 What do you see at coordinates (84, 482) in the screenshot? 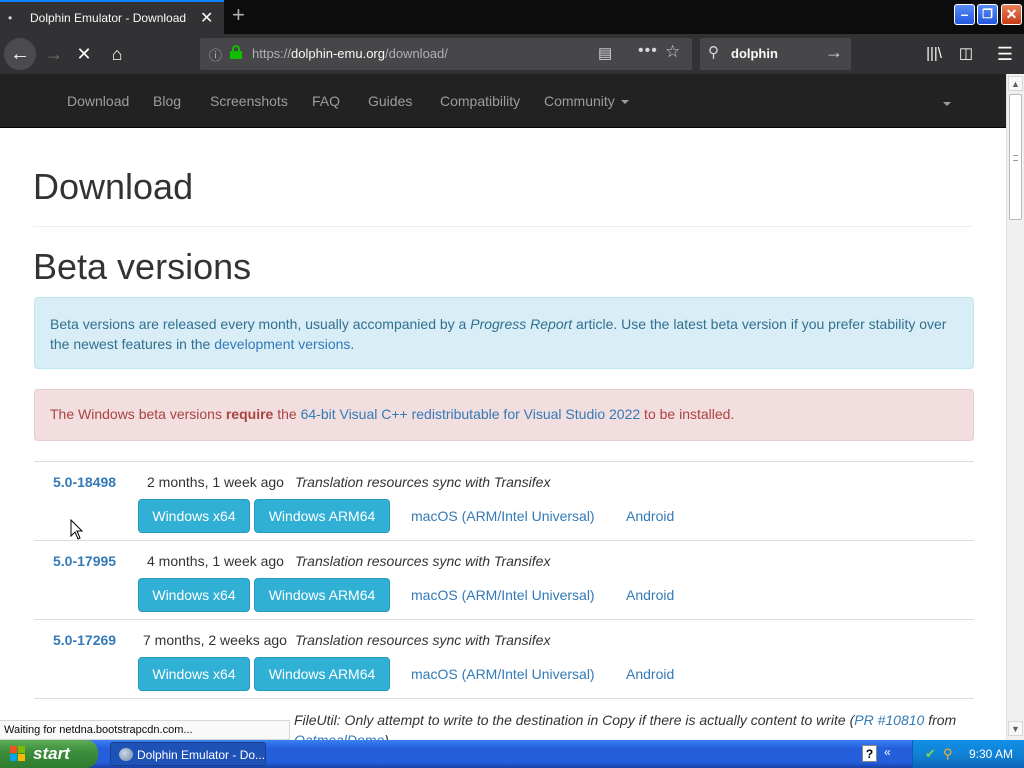
I see `build-version-link: 5.0-18498` at bounding box center [84, 482].